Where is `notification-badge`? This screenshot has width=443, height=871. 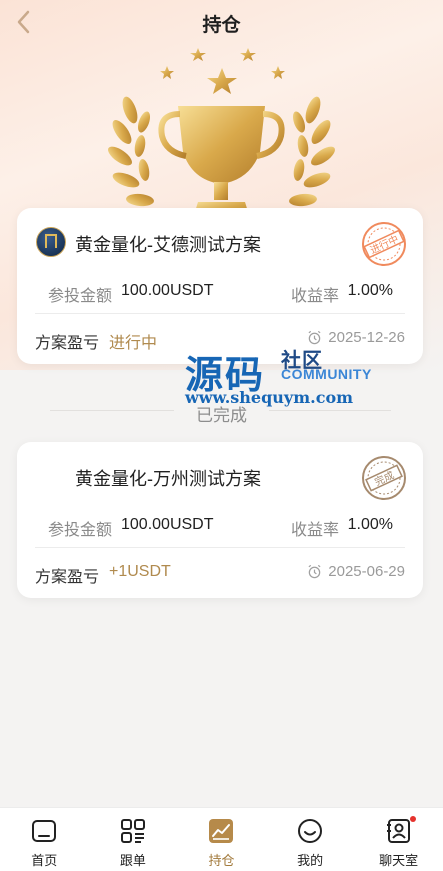 notification-badge is located at coordinates (412, 819).